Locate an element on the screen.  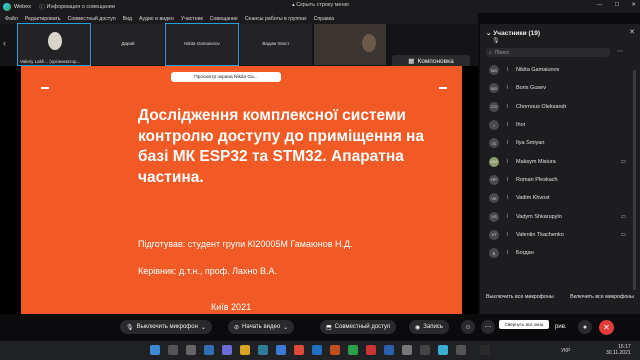
minimize-icon: — is located at coordinates (600, 5).